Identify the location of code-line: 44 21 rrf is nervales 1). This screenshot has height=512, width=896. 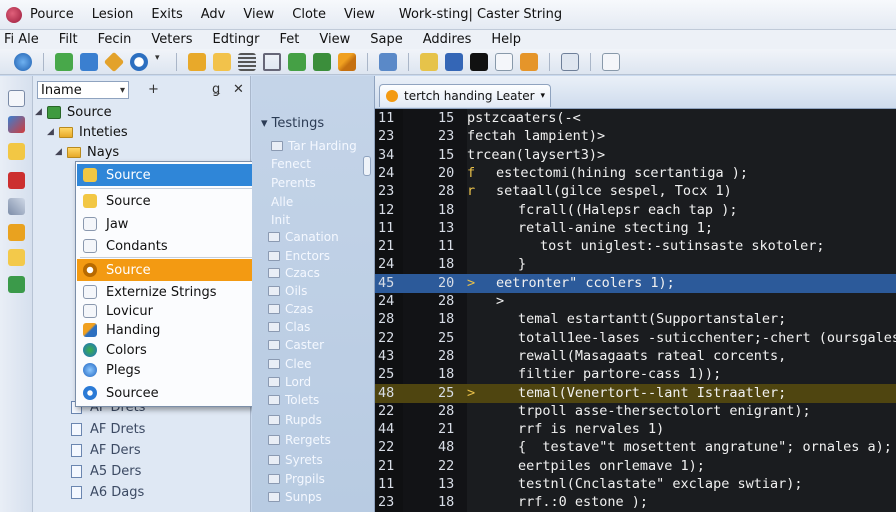
(635, 429).